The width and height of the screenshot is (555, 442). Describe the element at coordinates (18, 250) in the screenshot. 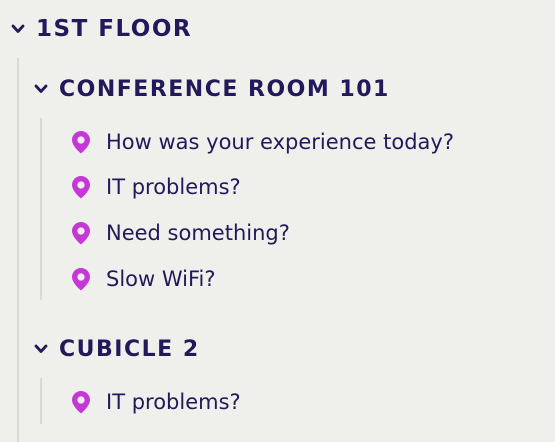

I see `floor-tree-rail` at that location.